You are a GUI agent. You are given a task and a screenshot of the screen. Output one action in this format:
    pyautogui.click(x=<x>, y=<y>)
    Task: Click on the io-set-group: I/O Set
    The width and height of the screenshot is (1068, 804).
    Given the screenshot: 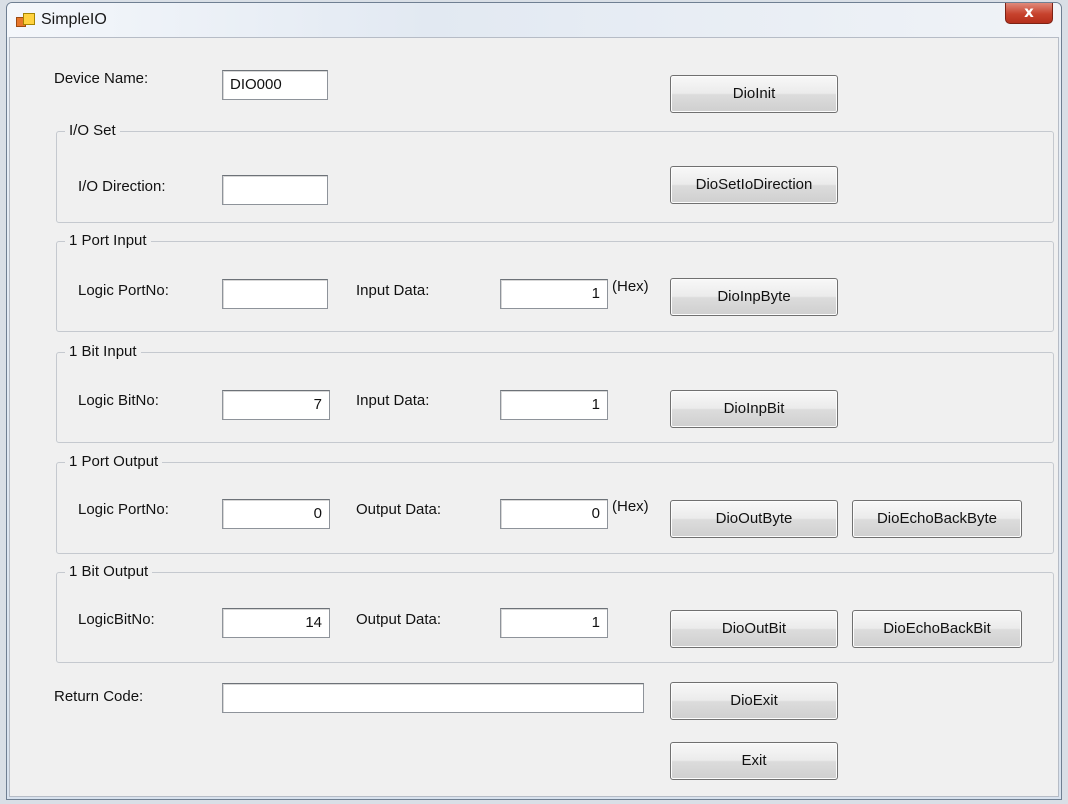 What is the action you would take?
    pyautogui.click(x=555, y=172)
    